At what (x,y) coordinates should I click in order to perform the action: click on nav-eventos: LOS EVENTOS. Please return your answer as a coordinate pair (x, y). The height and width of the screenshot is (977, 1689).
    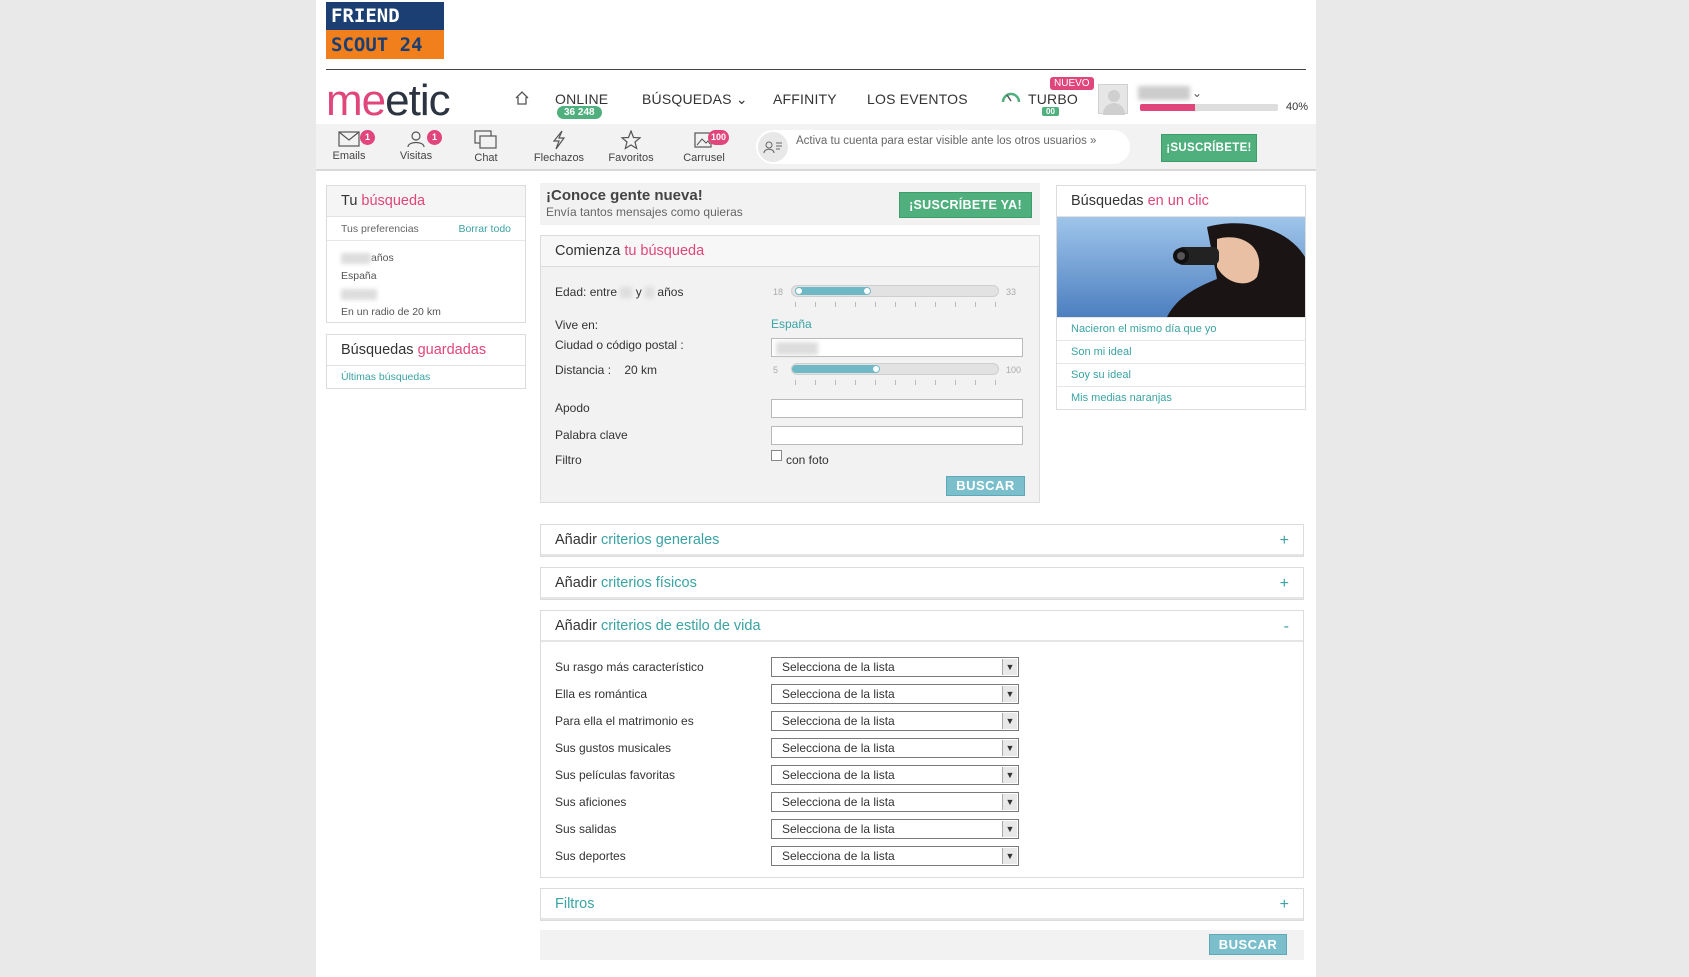
    Looking at the image, I should click on (917, 99).